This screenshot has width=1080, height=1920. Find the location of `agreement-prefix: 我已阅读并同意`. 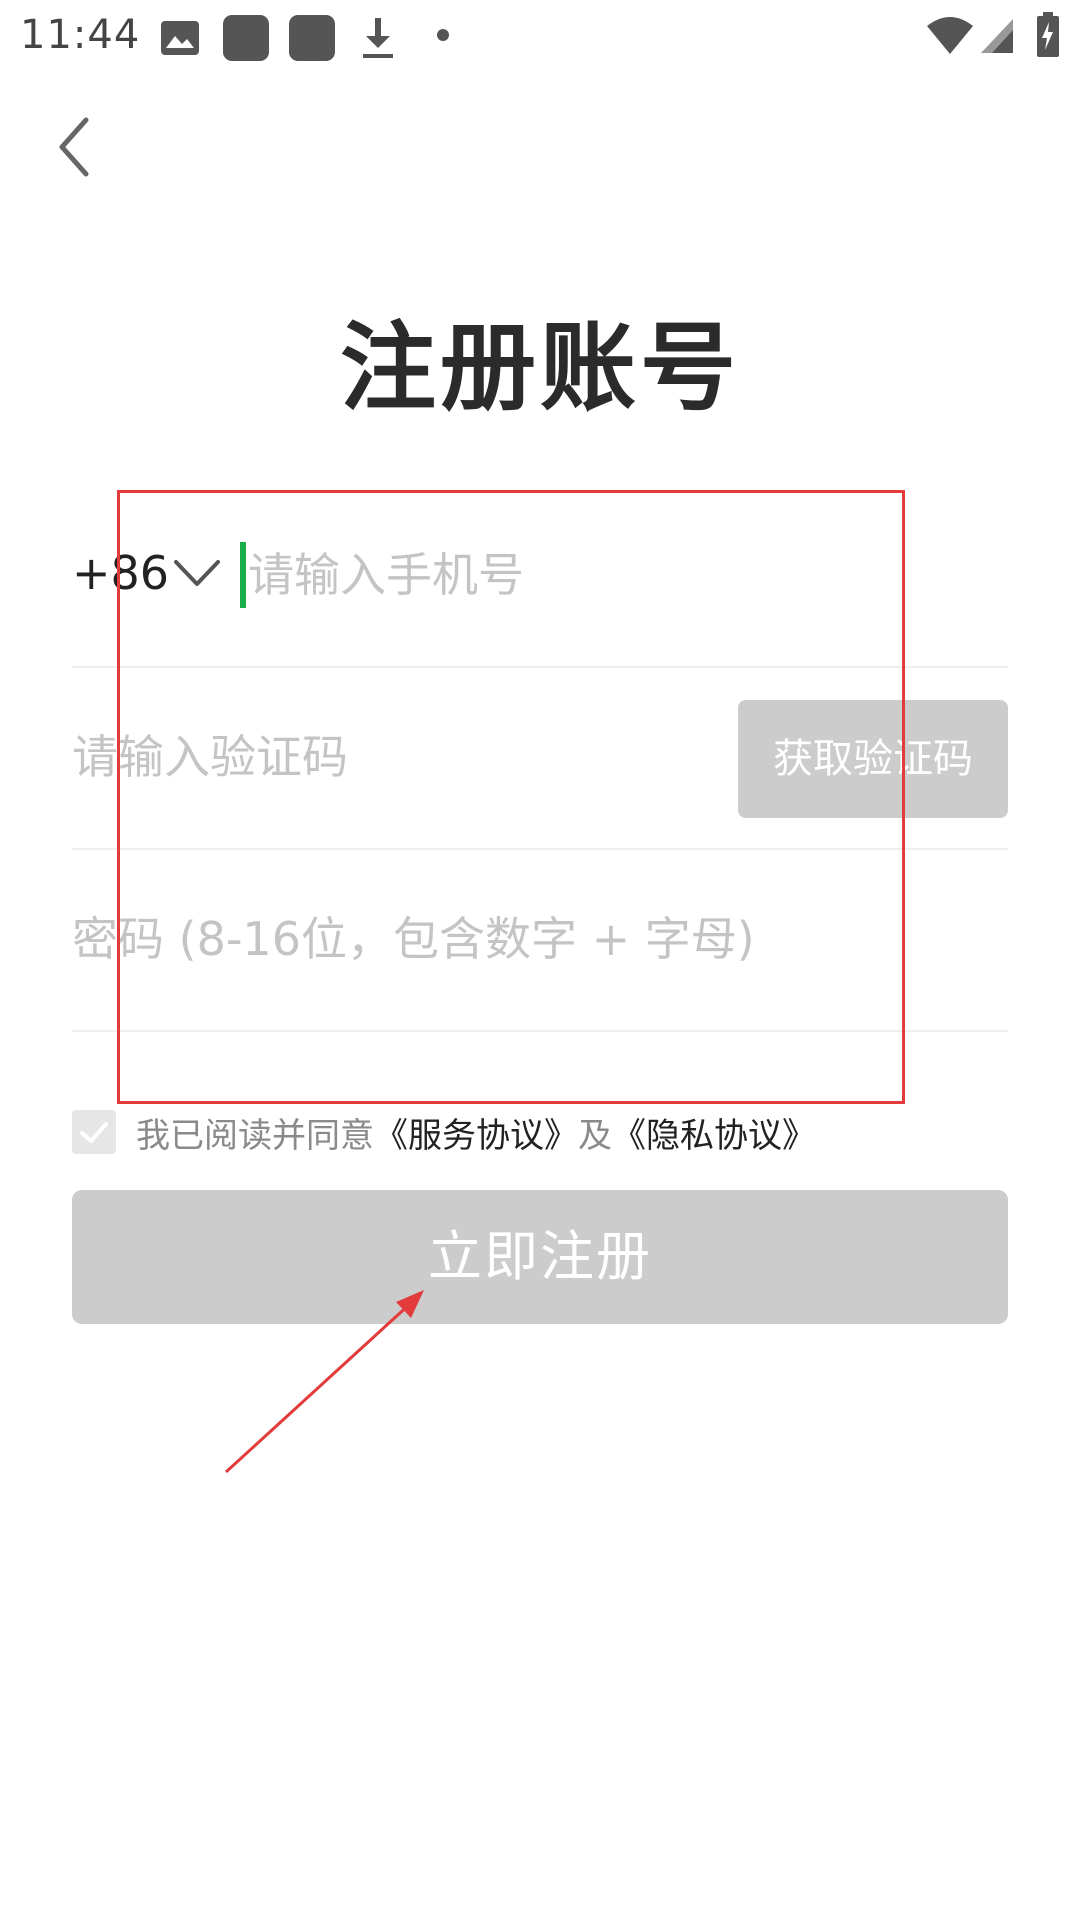

agreement-prefix: 我已阅读并同意 is located at coordinates (255, 1136).